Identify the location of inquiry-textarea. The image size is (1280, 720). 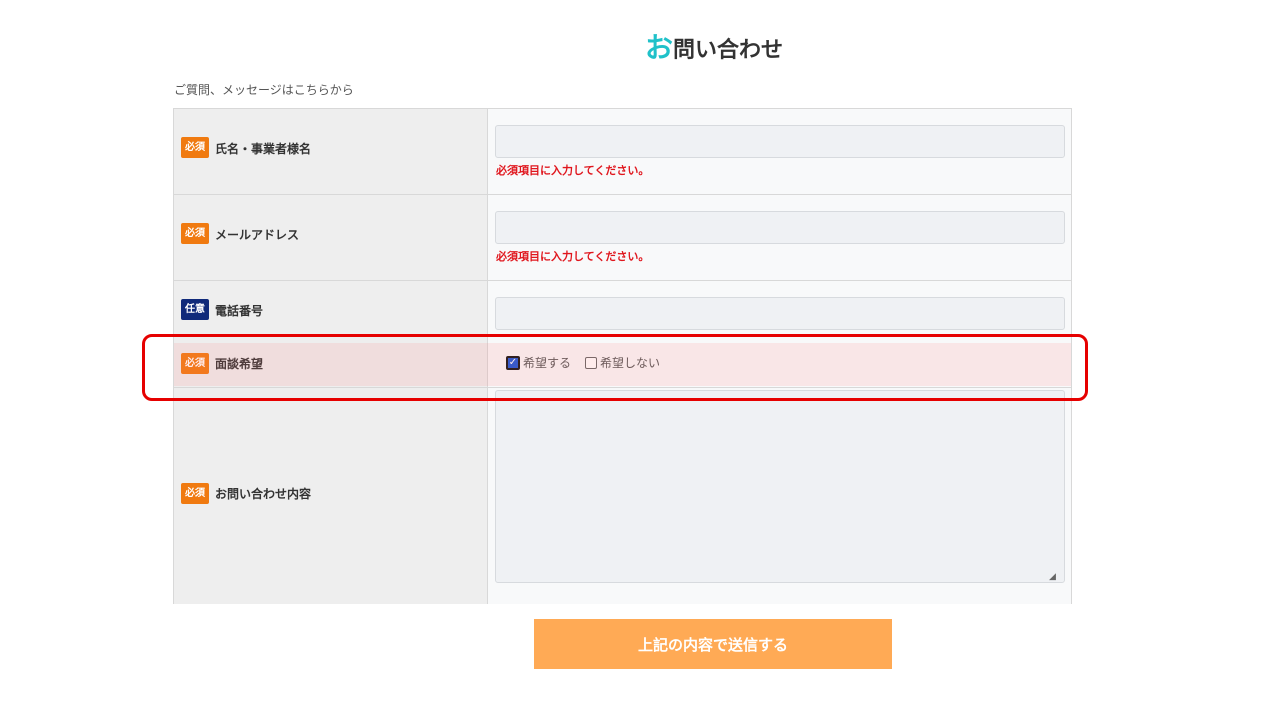
(780, 486).